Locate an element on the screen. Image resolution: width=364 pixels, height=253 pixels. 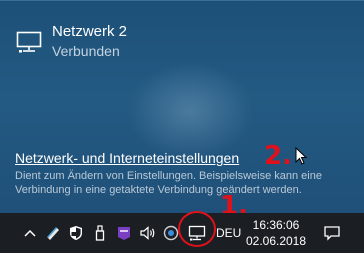
shield-icon is located at coordinates (76, 233).